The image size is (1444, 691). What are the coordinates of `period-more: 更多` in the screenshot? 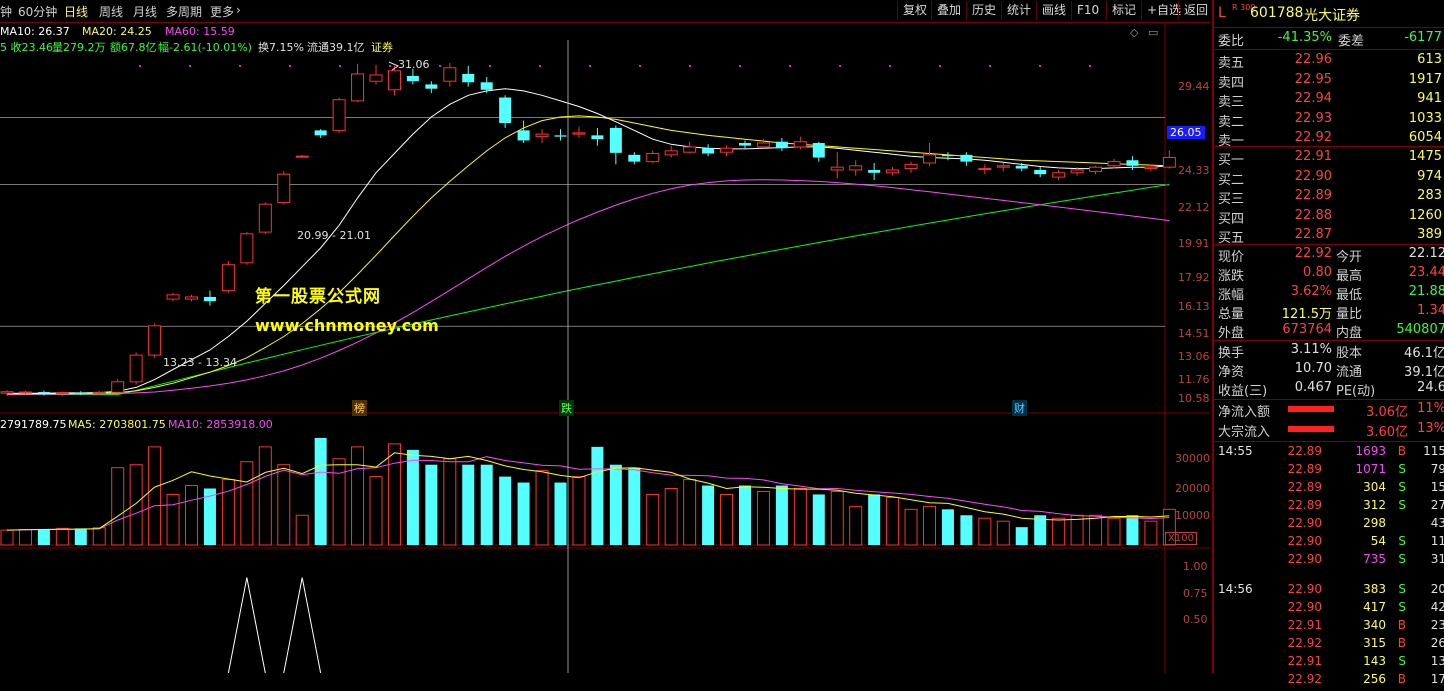 It's located at (222, 11).